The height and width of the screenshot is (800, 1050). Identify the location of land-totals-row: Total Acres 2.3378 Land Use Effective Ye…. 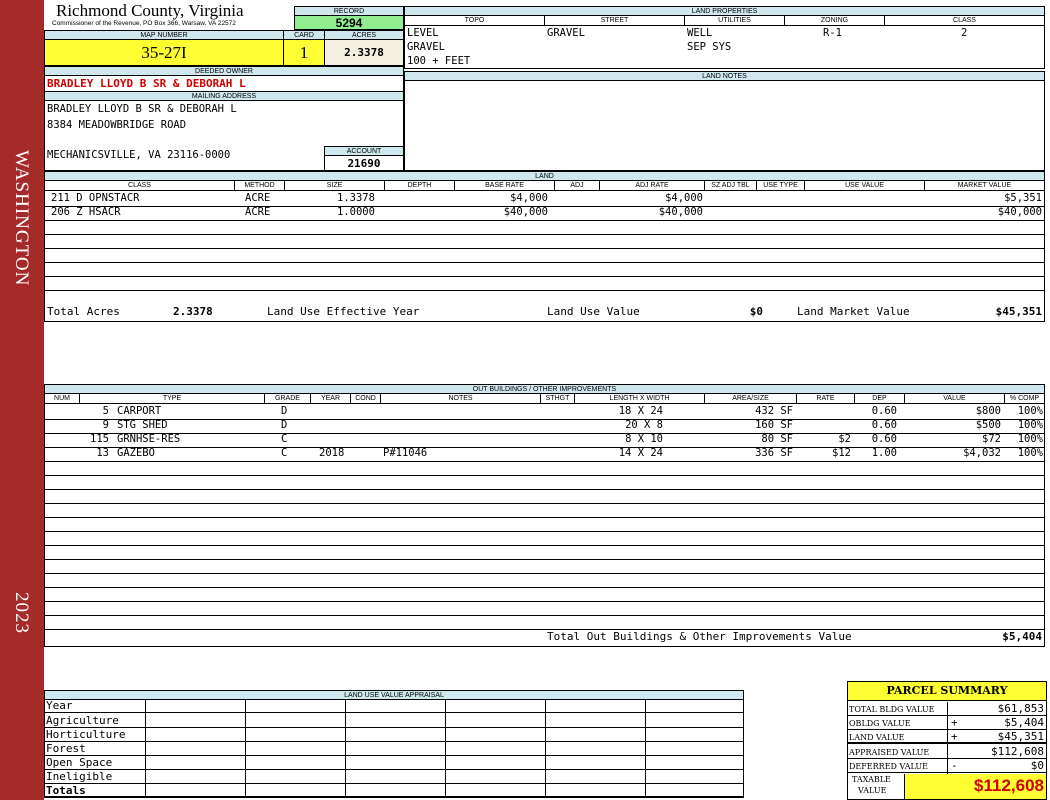
(544, 312).